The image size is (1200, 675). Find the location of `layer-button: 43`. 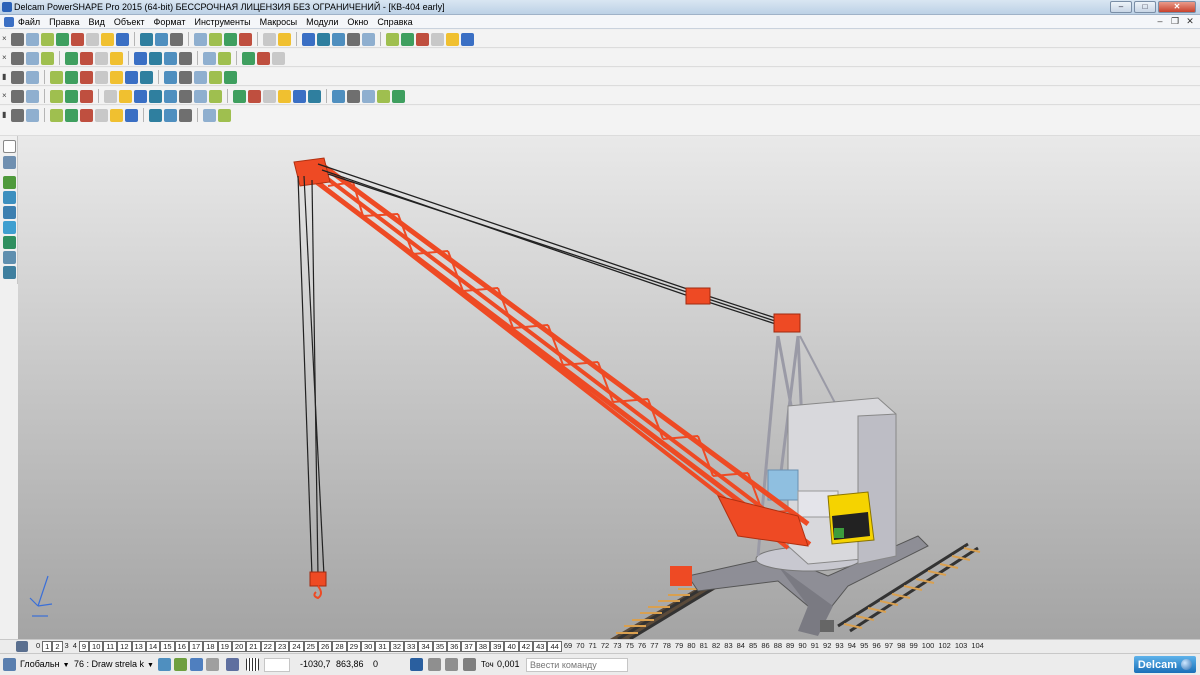

layer-button: 43 is located at coordinates (540, 646).